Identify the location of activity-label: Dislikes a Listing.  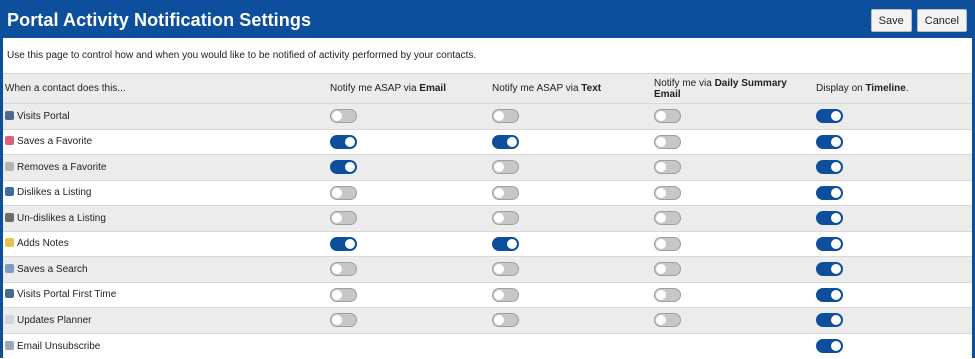
(54, 193).